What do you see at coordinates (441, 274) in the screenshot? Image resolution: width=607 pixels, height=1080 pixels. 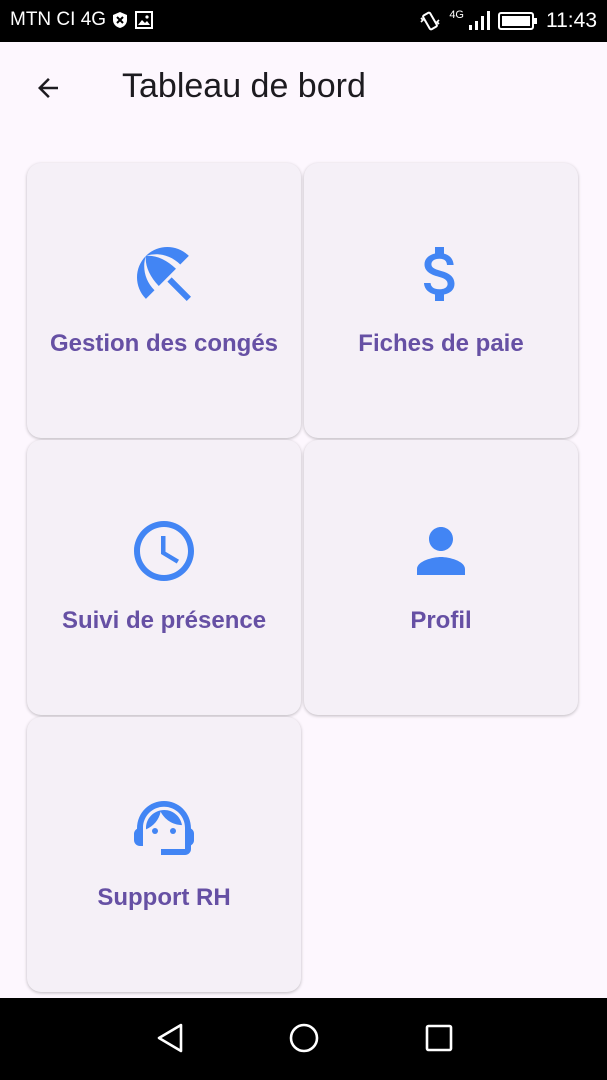 I see `dollar-icon` at bounding box center [441, 274].